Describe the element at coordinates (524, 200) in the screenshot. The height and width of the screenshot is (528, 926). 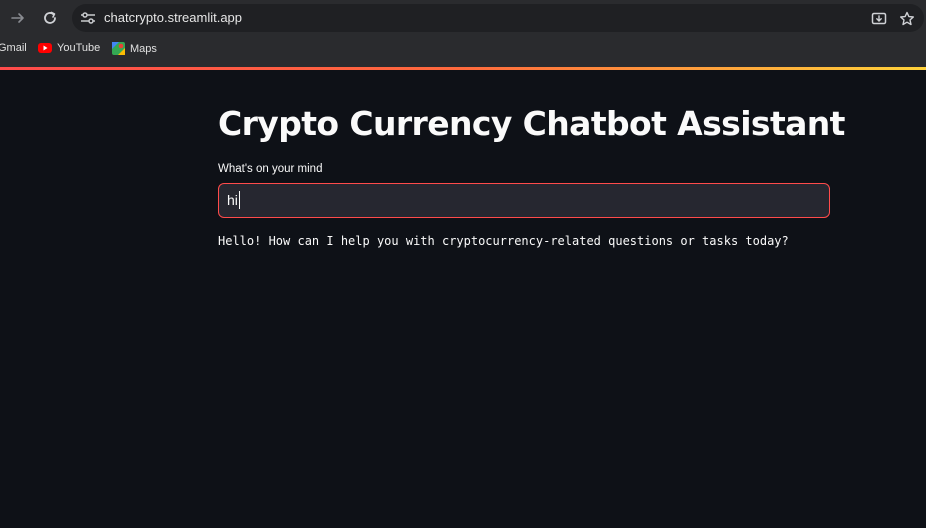
I see `chat-input: hi` at that location.